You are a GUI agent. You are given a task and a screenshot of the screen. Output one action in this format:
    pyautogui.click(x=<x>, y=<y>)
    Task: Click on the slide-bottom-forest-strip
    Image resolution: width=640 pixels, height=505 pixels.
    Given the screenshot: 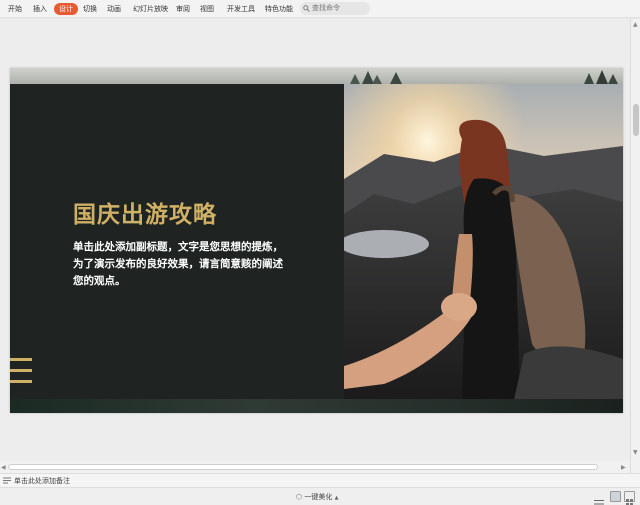 What is the action you would take?
    pyautogui.click(x=316, y=406)
    